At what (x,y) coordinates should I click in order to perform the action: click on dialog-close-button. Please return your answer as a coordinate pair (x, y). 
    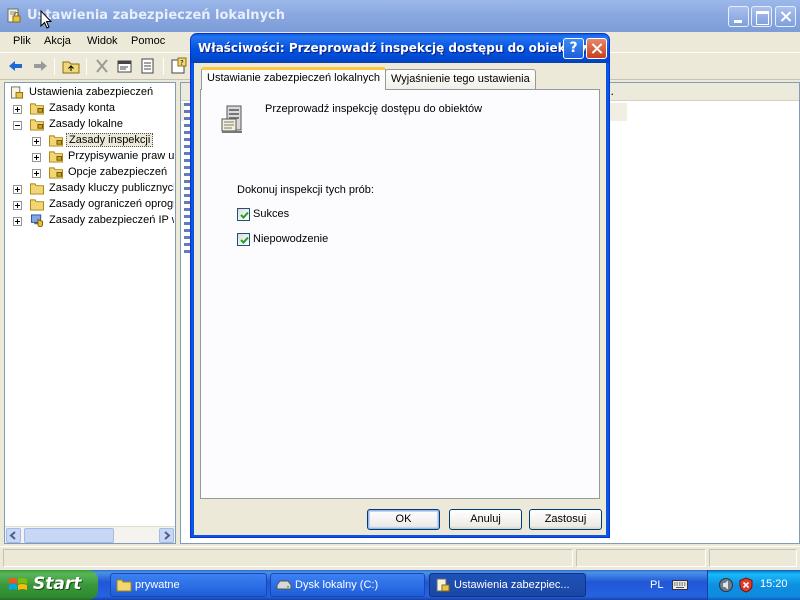
    Looking at the image, I should click on (596, 48).